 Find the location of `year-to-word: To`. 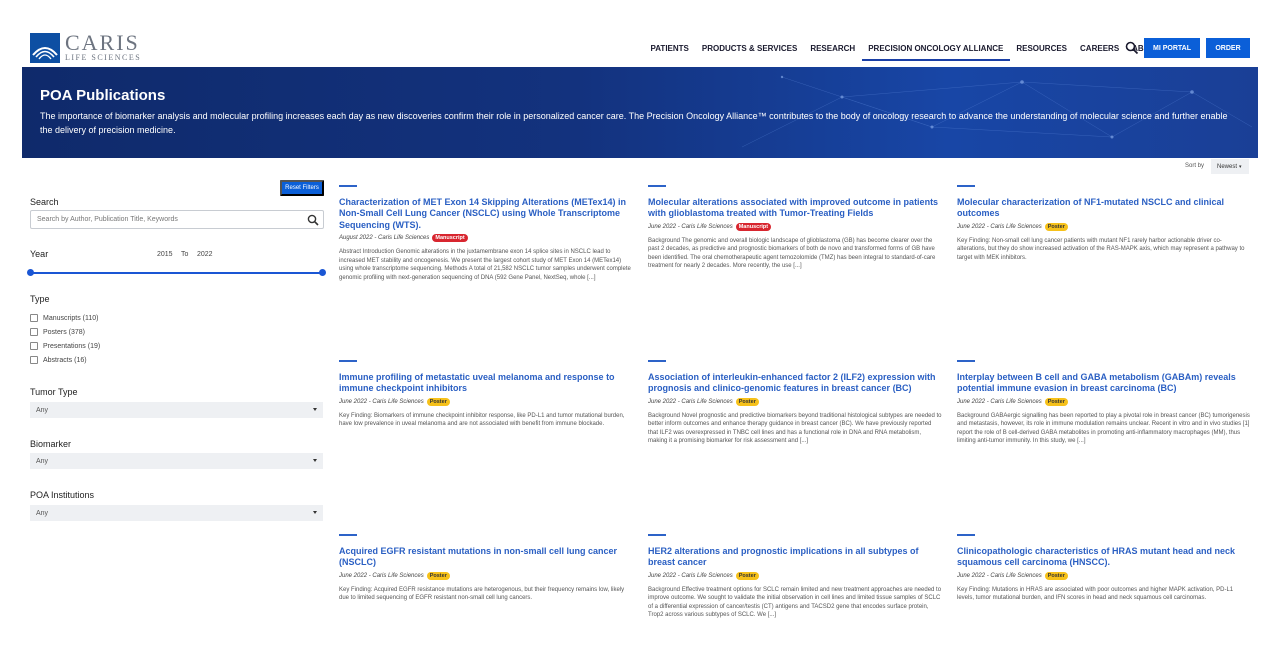

year-to-word: To is located at coordinates (185, 254).